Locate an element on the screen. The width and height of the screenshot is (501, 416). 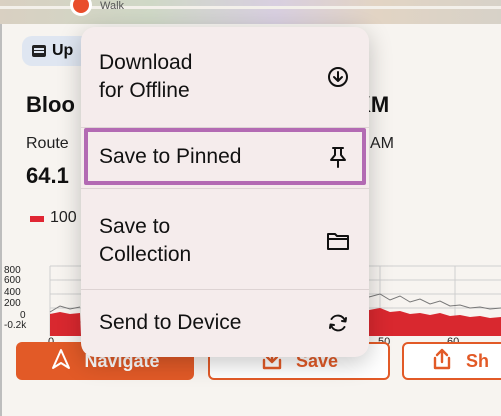
selection-highlight is located at coordinates (225, 156).